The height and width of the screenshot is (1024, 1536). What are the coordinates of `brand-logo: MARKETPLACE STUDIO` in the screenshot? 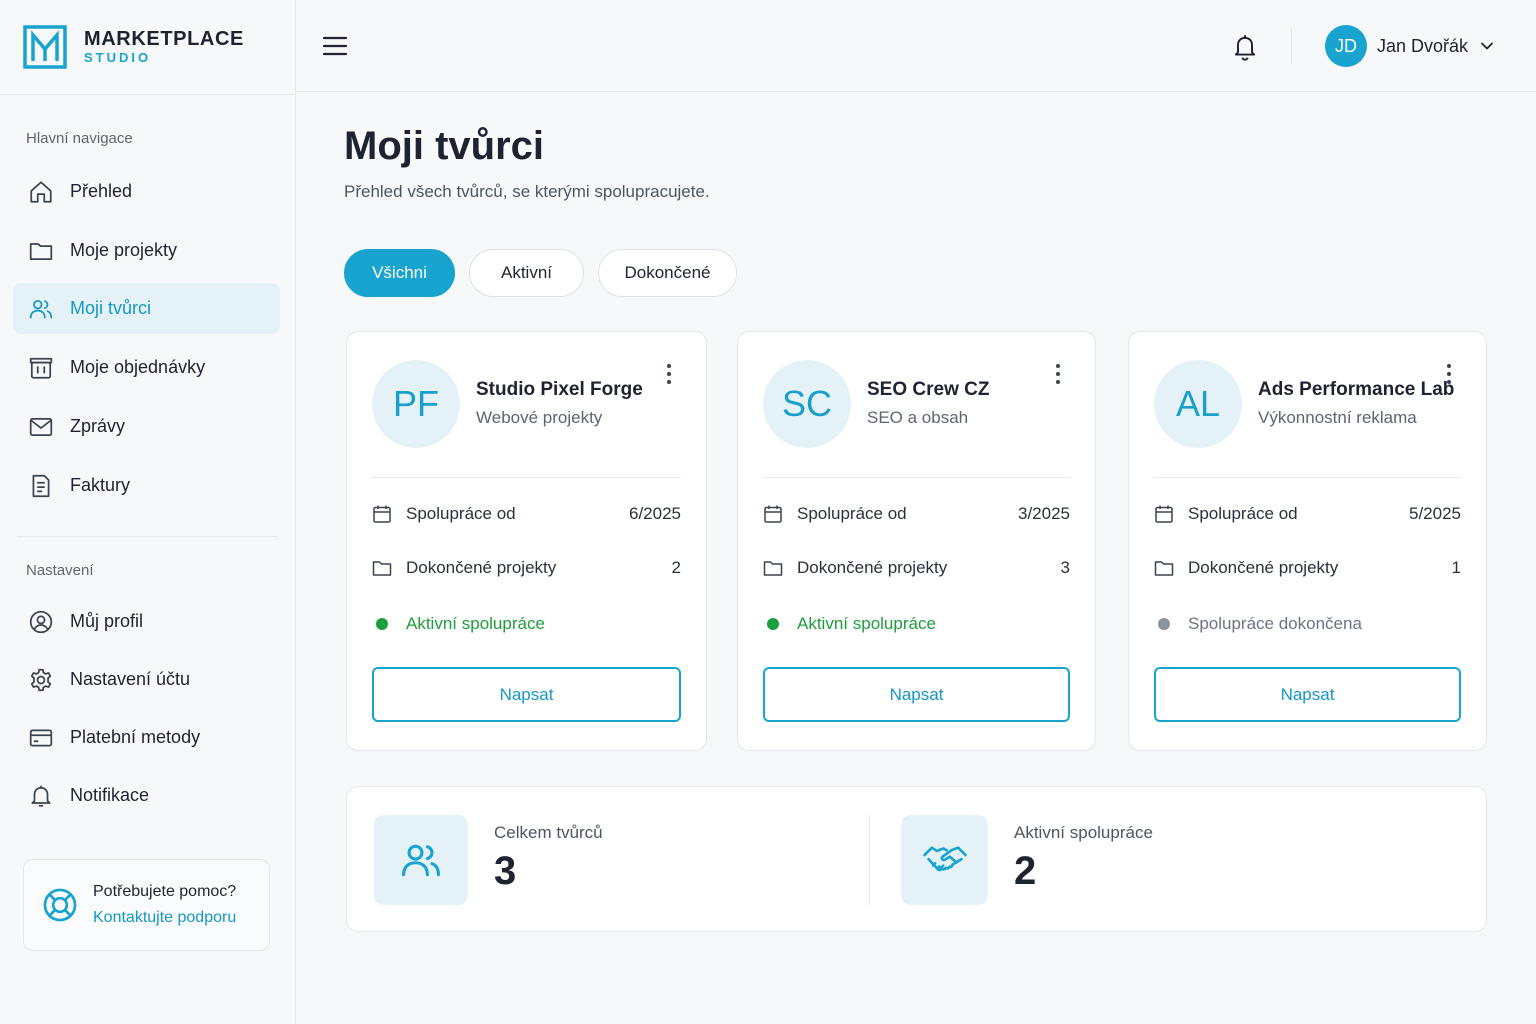 It's located at (147, 47).